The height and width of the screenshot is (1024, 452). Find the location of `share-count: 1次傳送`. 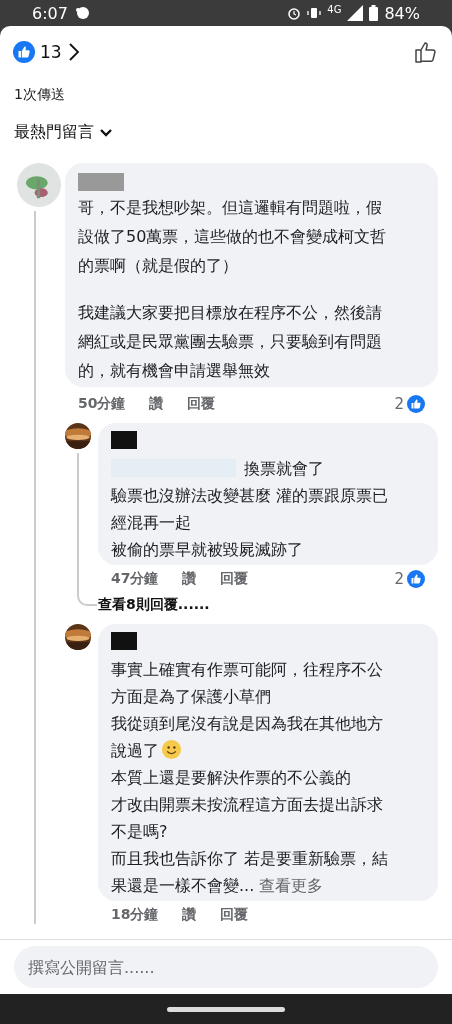

share-count: 1次傳送 is located at coordinates (39, 94).